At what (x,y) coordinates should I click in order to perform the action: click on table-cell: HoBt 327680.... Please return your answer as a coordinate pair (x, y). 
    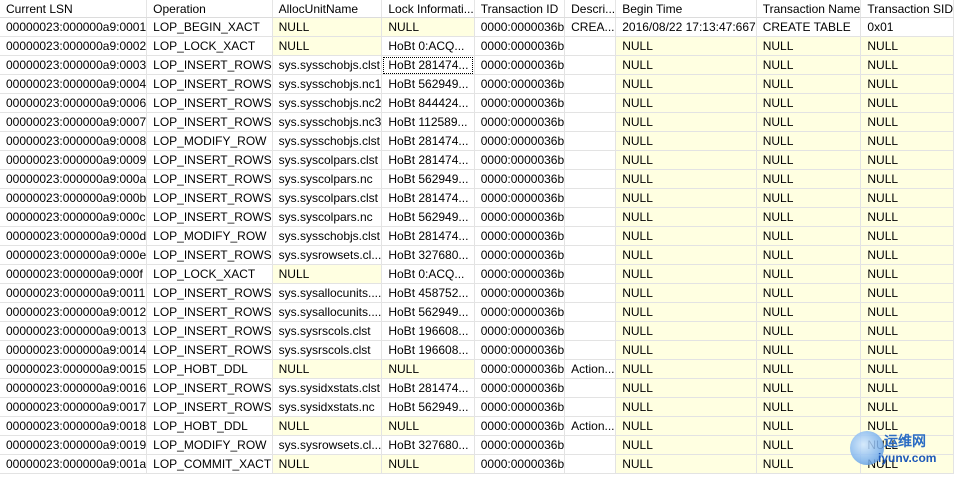
    Looking at the image, I should click on (428, 255).